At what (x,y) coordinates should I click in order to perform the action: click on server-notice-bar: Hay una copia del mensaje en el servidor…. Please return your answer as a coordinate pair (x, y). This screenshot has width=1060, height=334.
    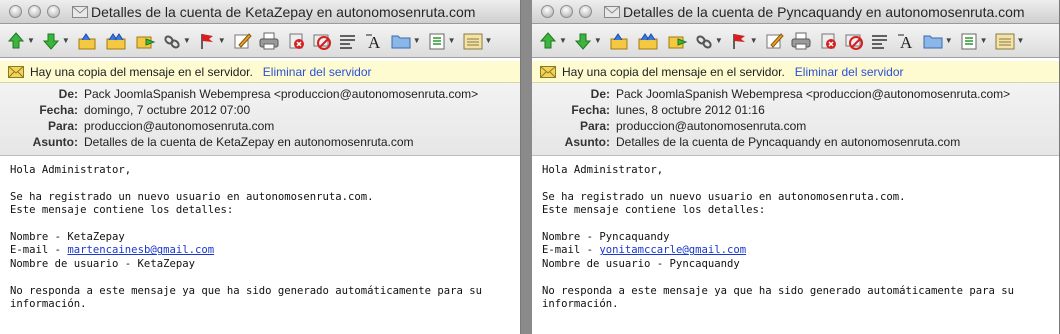
    Looking at the image, I should click on (260, 72).